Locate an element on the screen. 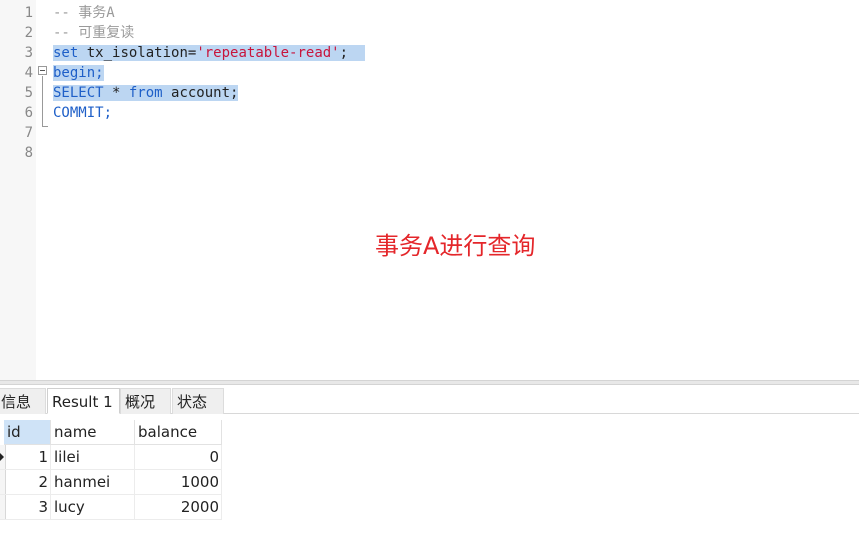 The image size is (859, 545). code-line-select: SELECT * from account; is located at coordinates (146, 93).